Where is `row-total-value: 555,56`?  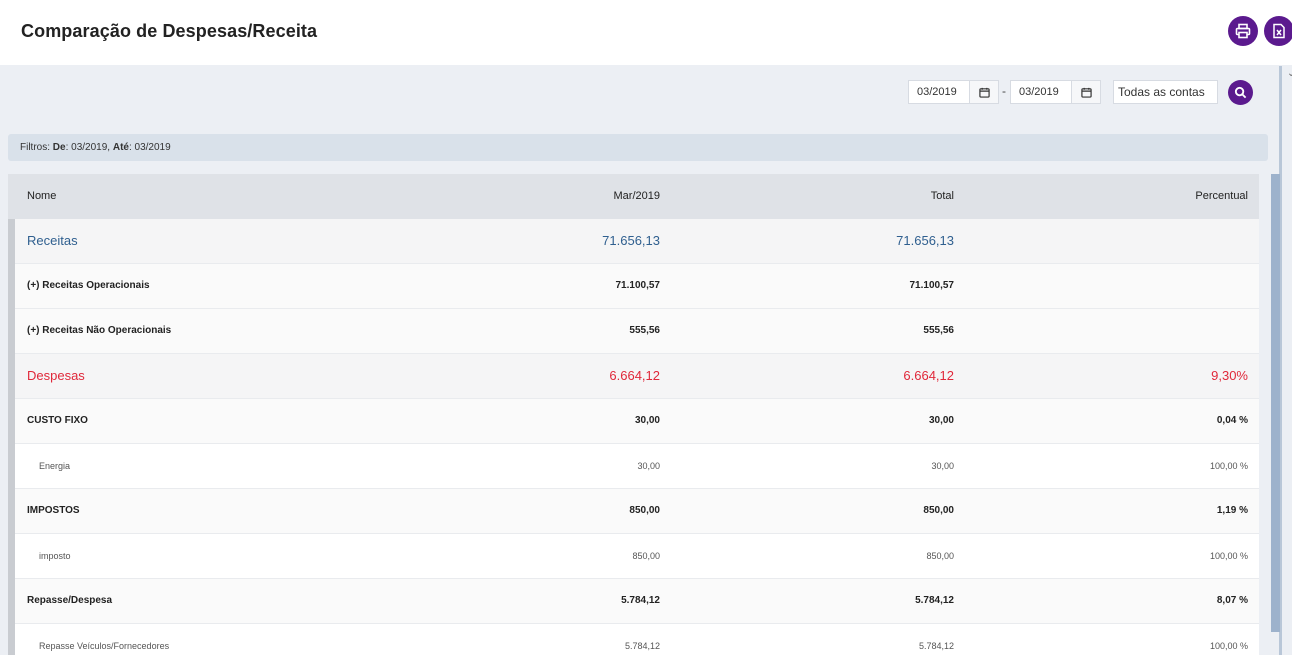 row-total-value: 555,56 is located at coordinates (938, 330).